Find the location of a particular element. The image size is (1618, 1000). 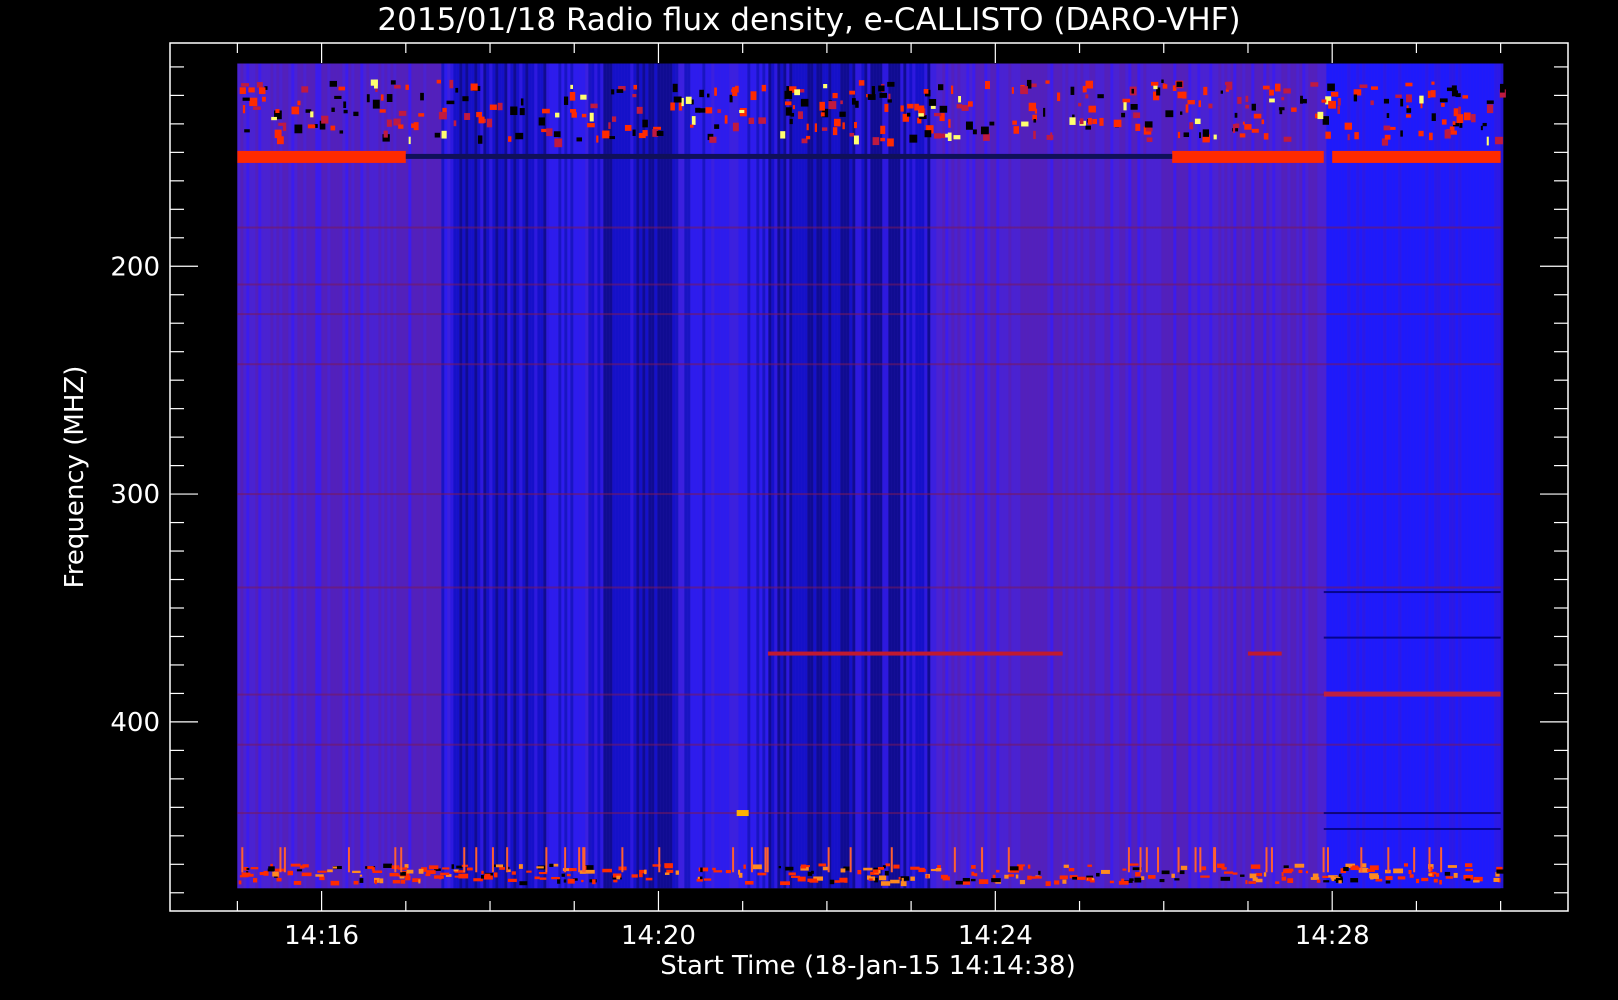

y-tick-label: 200 is located at coordinates (135, 267).